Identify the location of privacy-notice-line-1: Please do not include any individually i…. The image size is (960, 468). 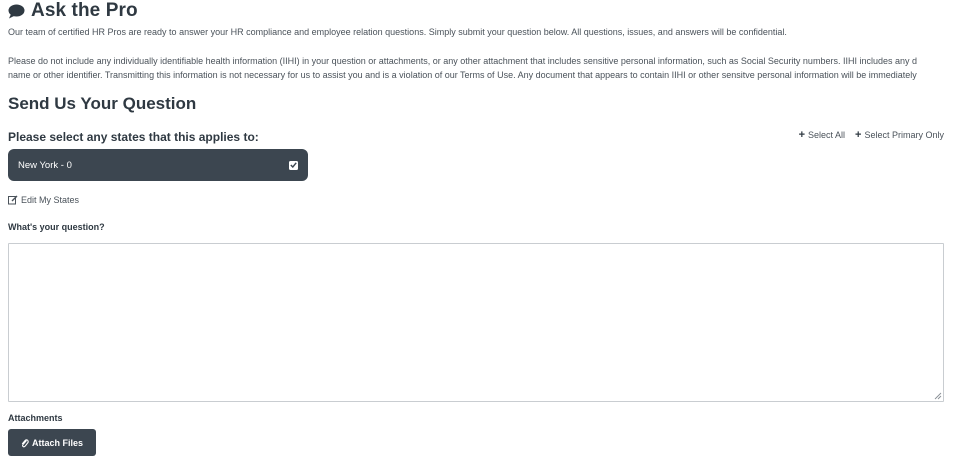
(462, 61).